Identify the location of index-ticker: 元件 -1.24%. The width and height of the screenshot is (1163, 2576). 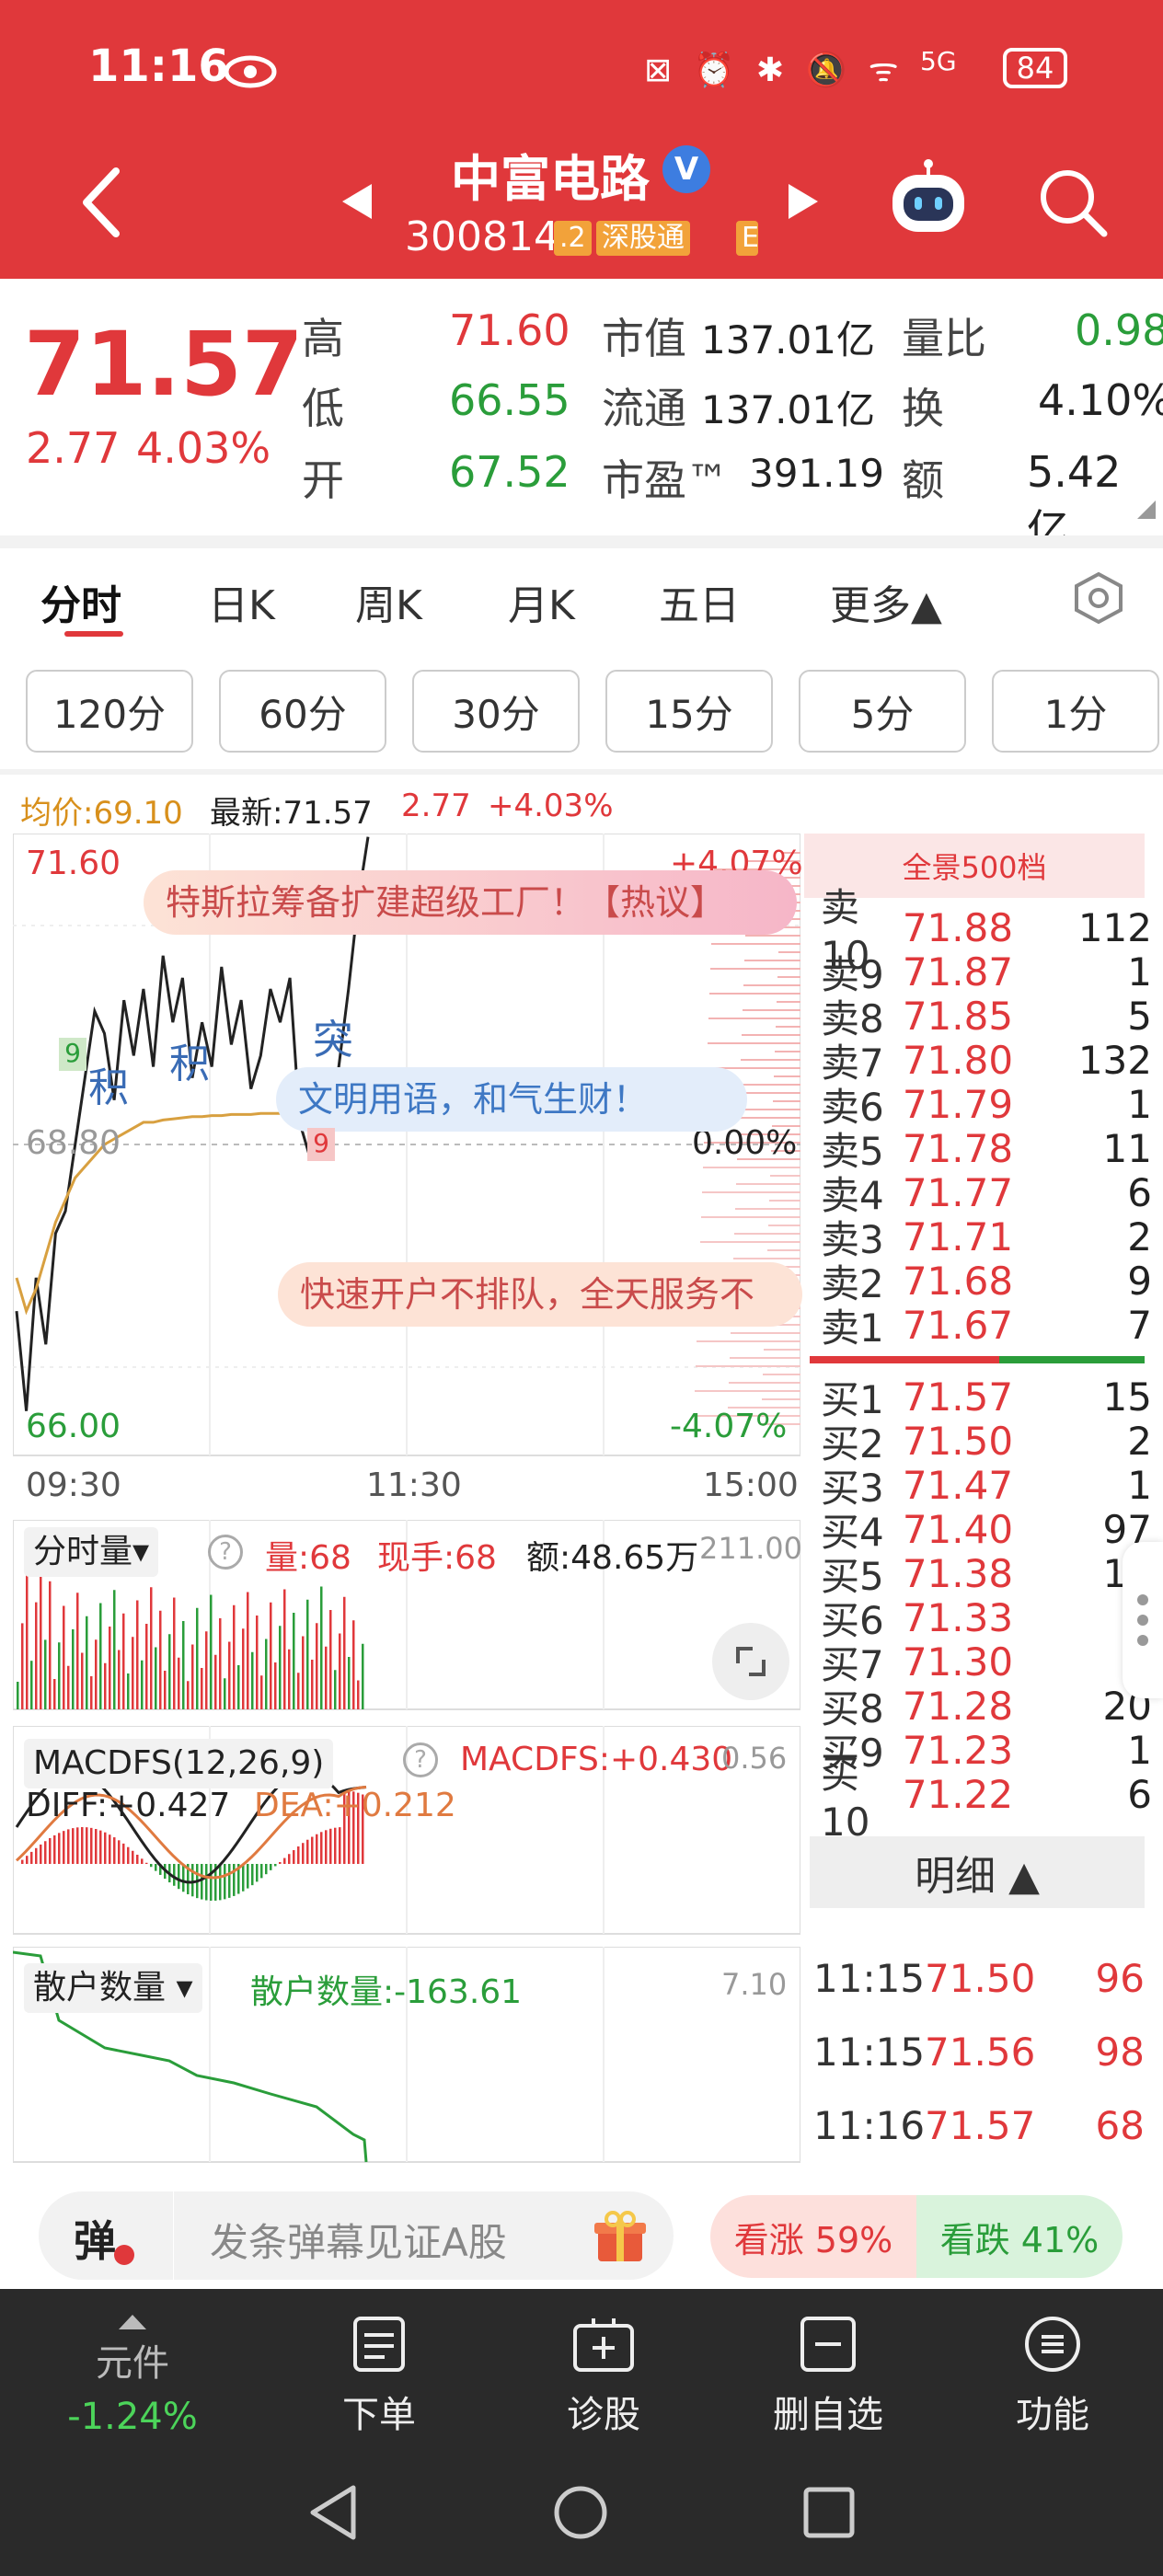
(133, 2376).